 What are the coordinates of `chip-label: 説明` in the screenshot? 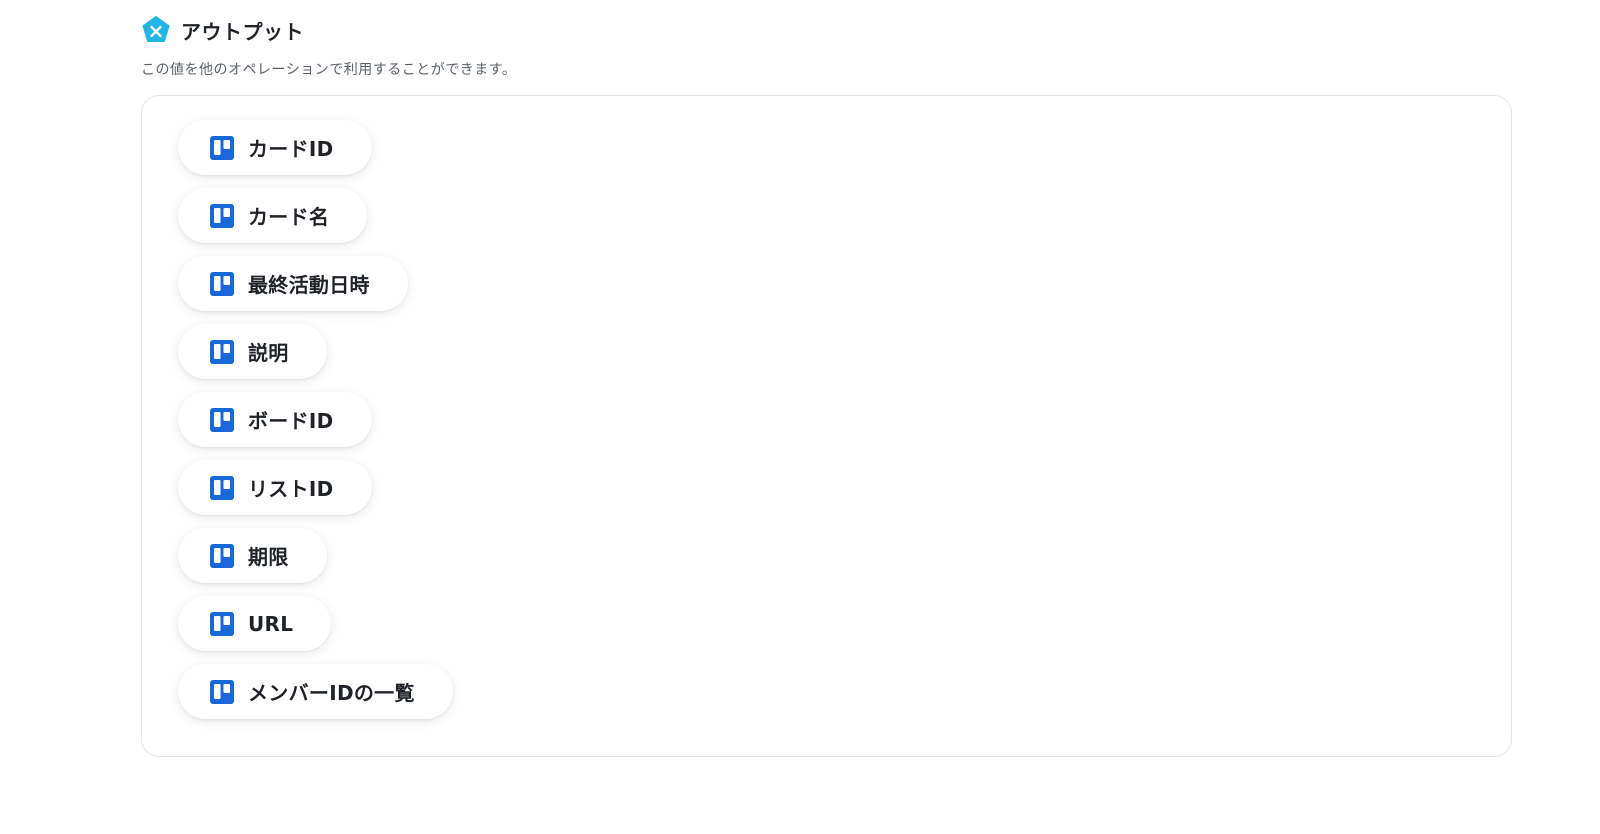 It's located at (268, 353).